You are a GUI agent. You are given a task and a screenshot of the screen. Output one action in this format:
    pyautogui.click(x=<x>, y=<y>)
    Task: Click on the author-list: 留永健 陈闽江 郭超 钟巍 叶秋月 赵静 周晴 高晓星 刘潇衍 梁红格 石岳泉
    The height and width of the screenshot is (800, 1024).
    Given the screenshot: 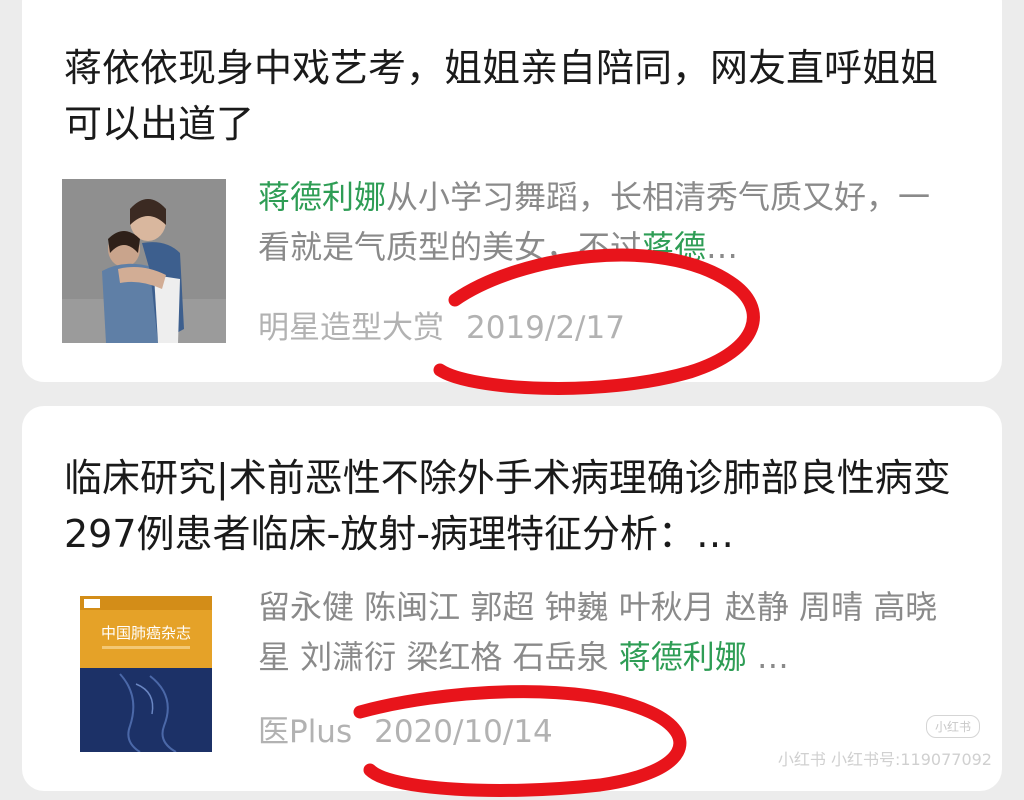 What is the action you would take?
    pyautogui.click(x=598, y=632)
    